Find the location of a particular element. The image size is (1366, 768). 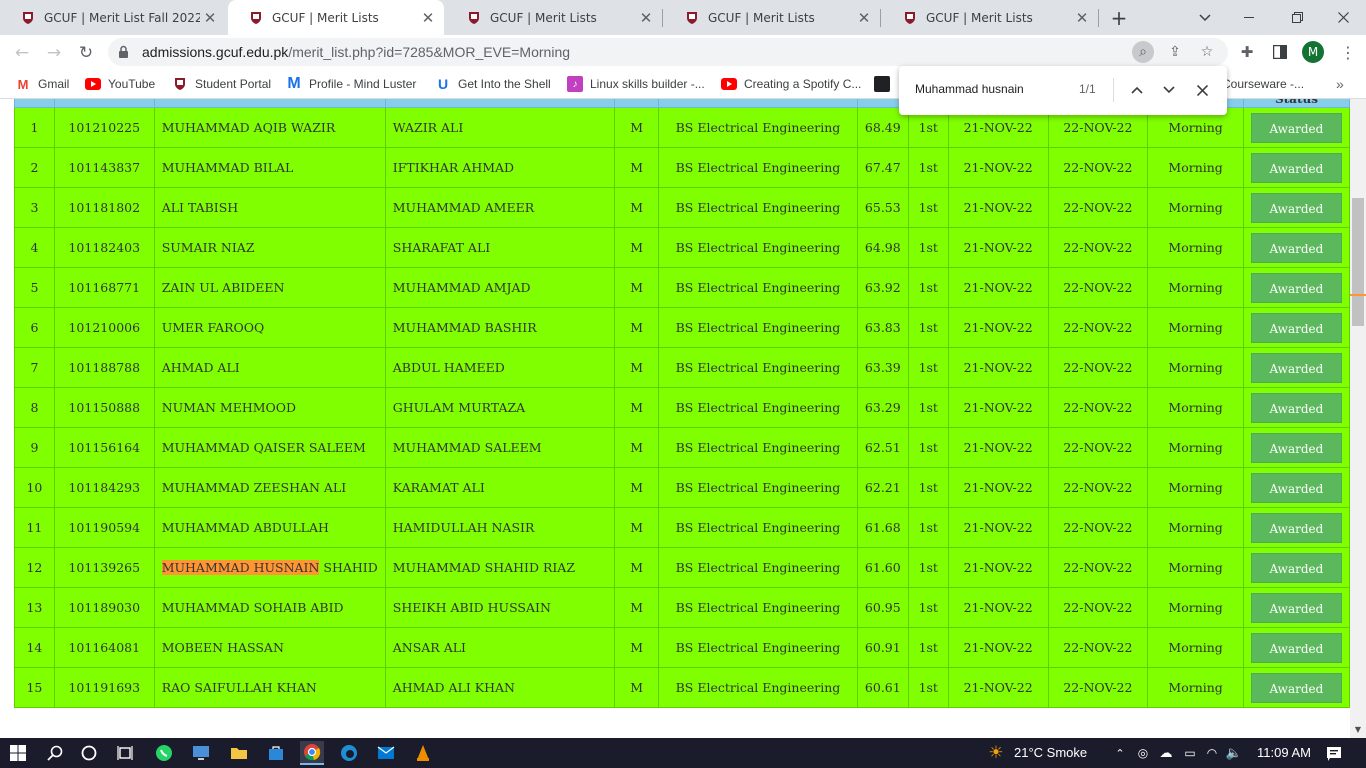

vlc-icon is located at coordinates (423, 753).